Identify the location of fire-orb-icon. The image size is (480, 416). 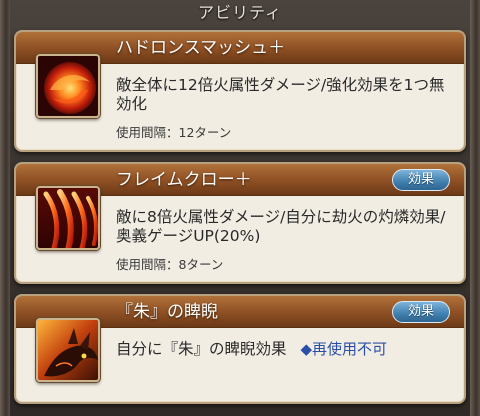
(68, 86).